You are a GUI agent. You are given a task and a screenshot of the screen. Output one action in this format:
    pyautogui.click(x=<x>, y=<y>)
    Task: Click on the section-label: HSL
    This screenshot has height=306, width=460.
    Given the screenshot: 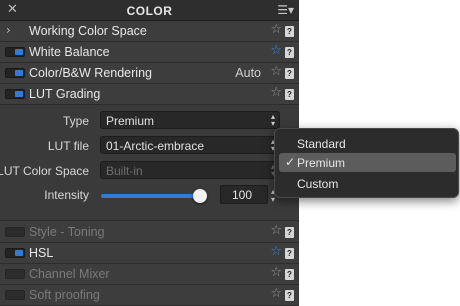 What is the action you would take?
    pyautogui.click(x=41, y=253)
    